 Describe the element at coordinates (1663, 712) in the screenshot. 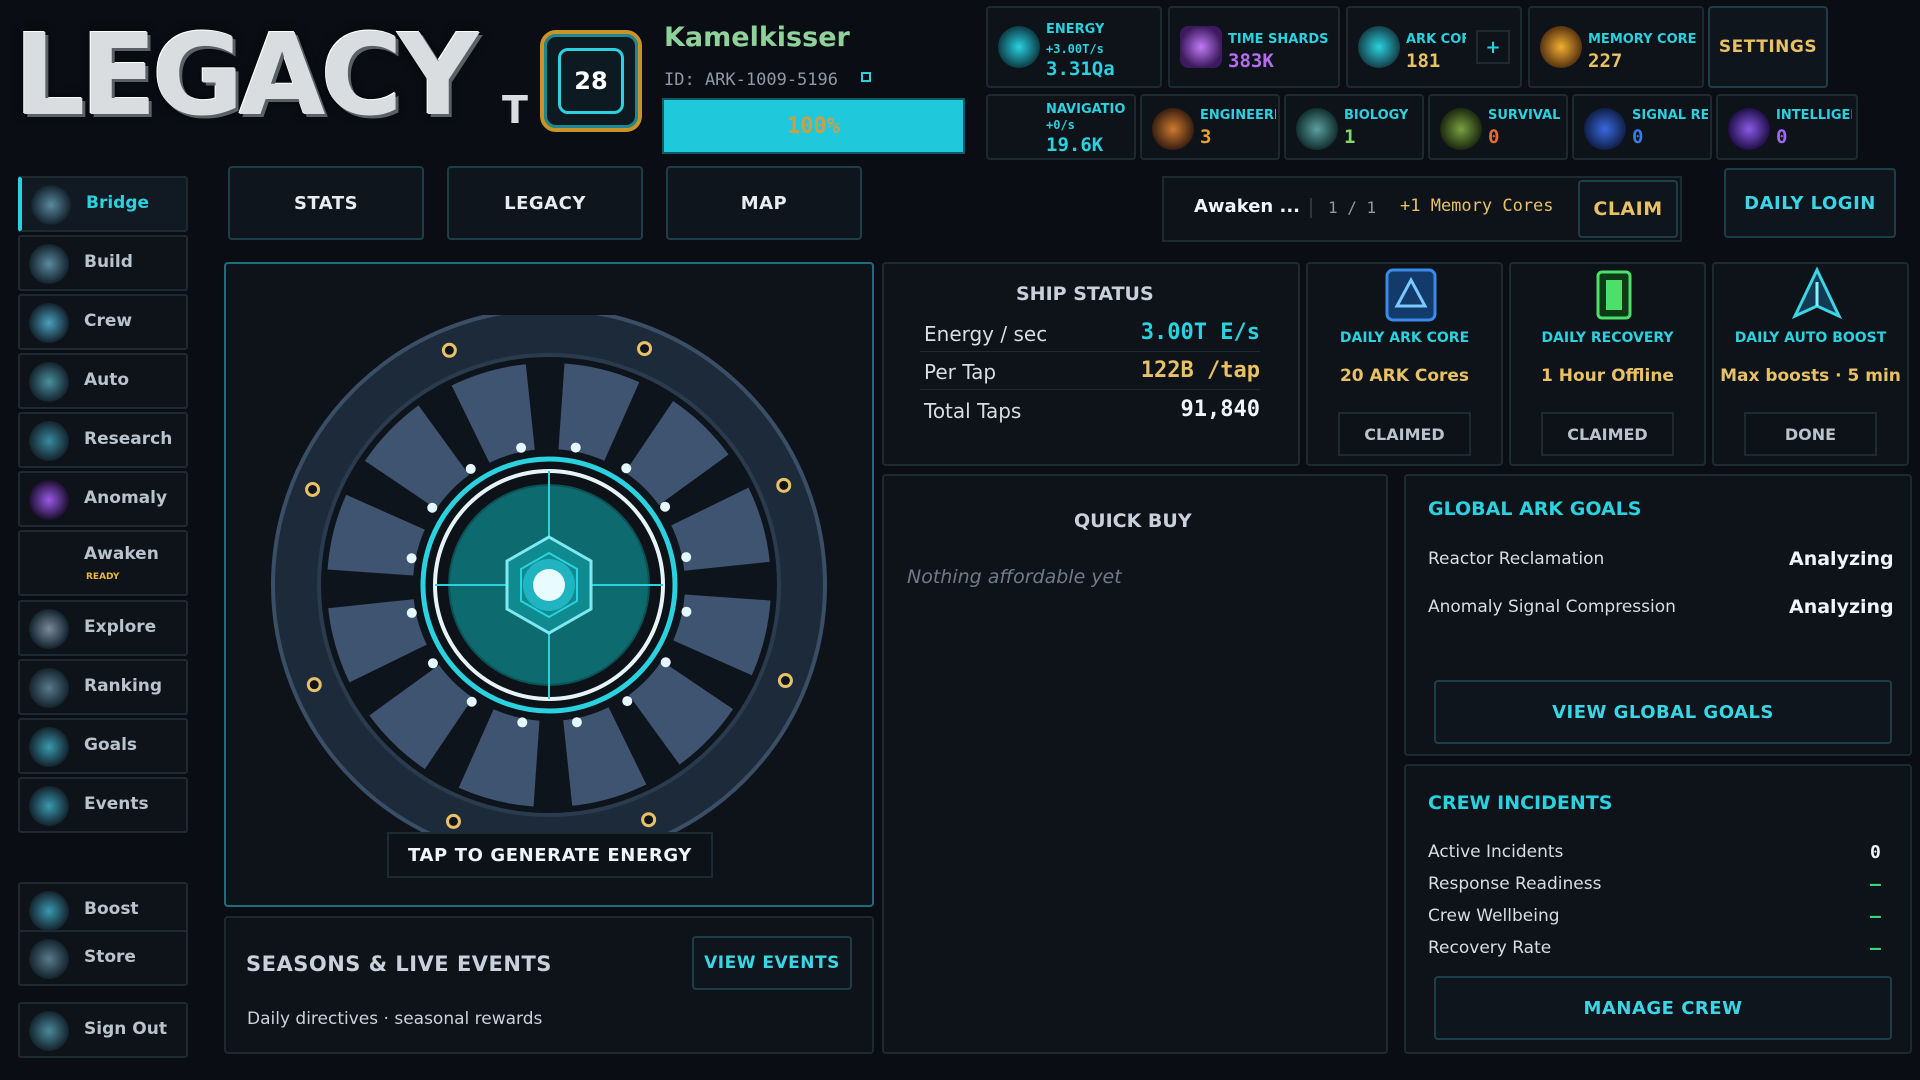

I see `view-global-goals-button: VIEW GLOBAL GOALS` at that location.